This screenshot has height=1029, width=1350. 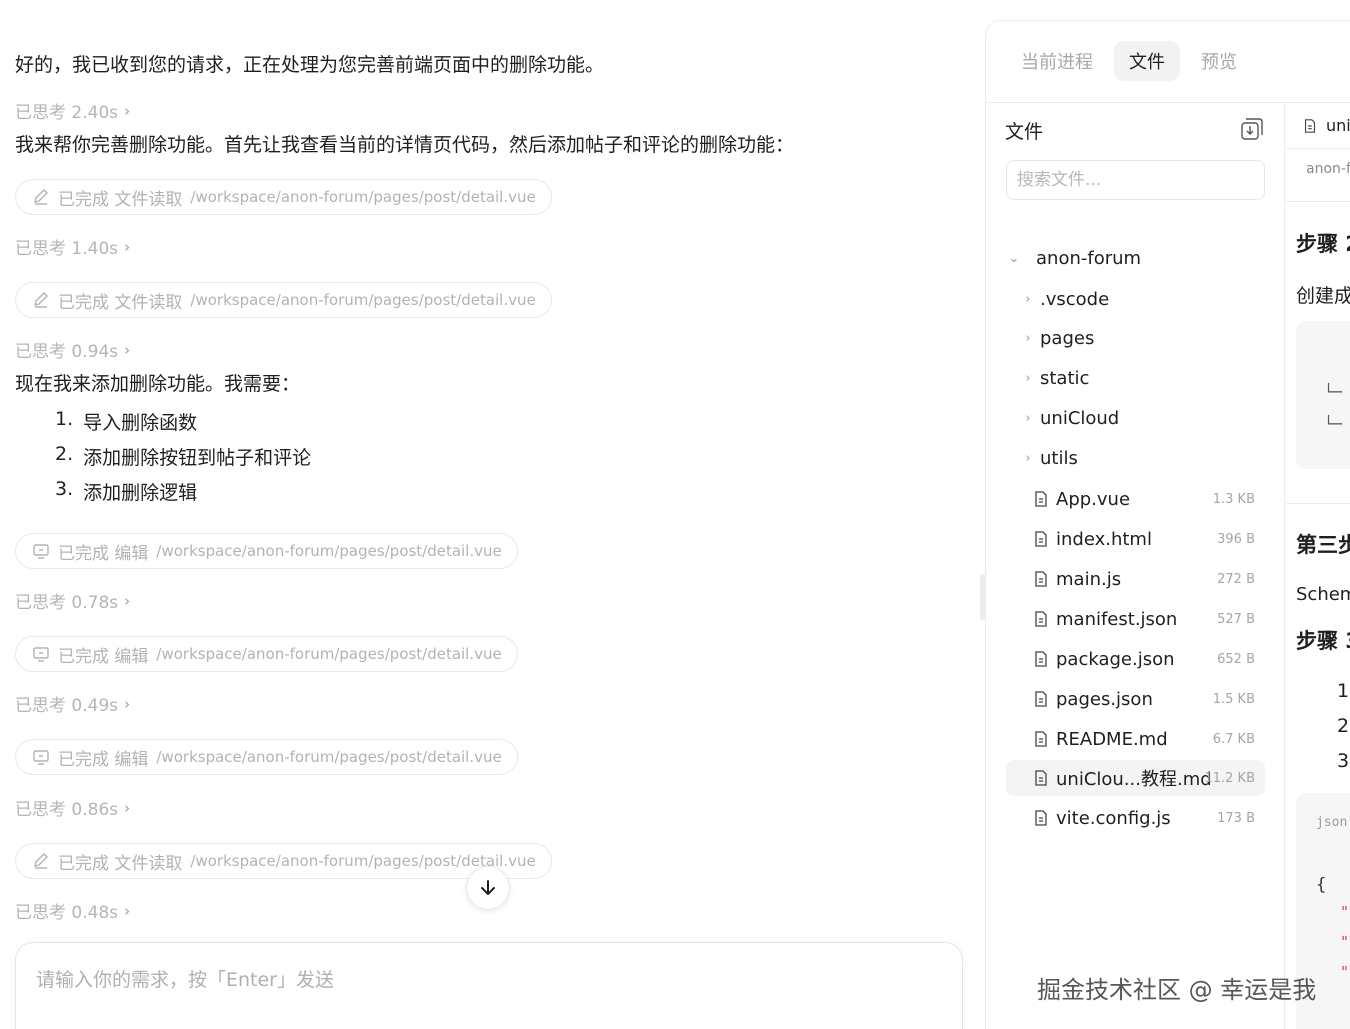 What do you see at coordinates (72, 350) in the screenshot?
I see `thinking-toggle: 已思考 0.94s ›` at bounding box center [72, 350].